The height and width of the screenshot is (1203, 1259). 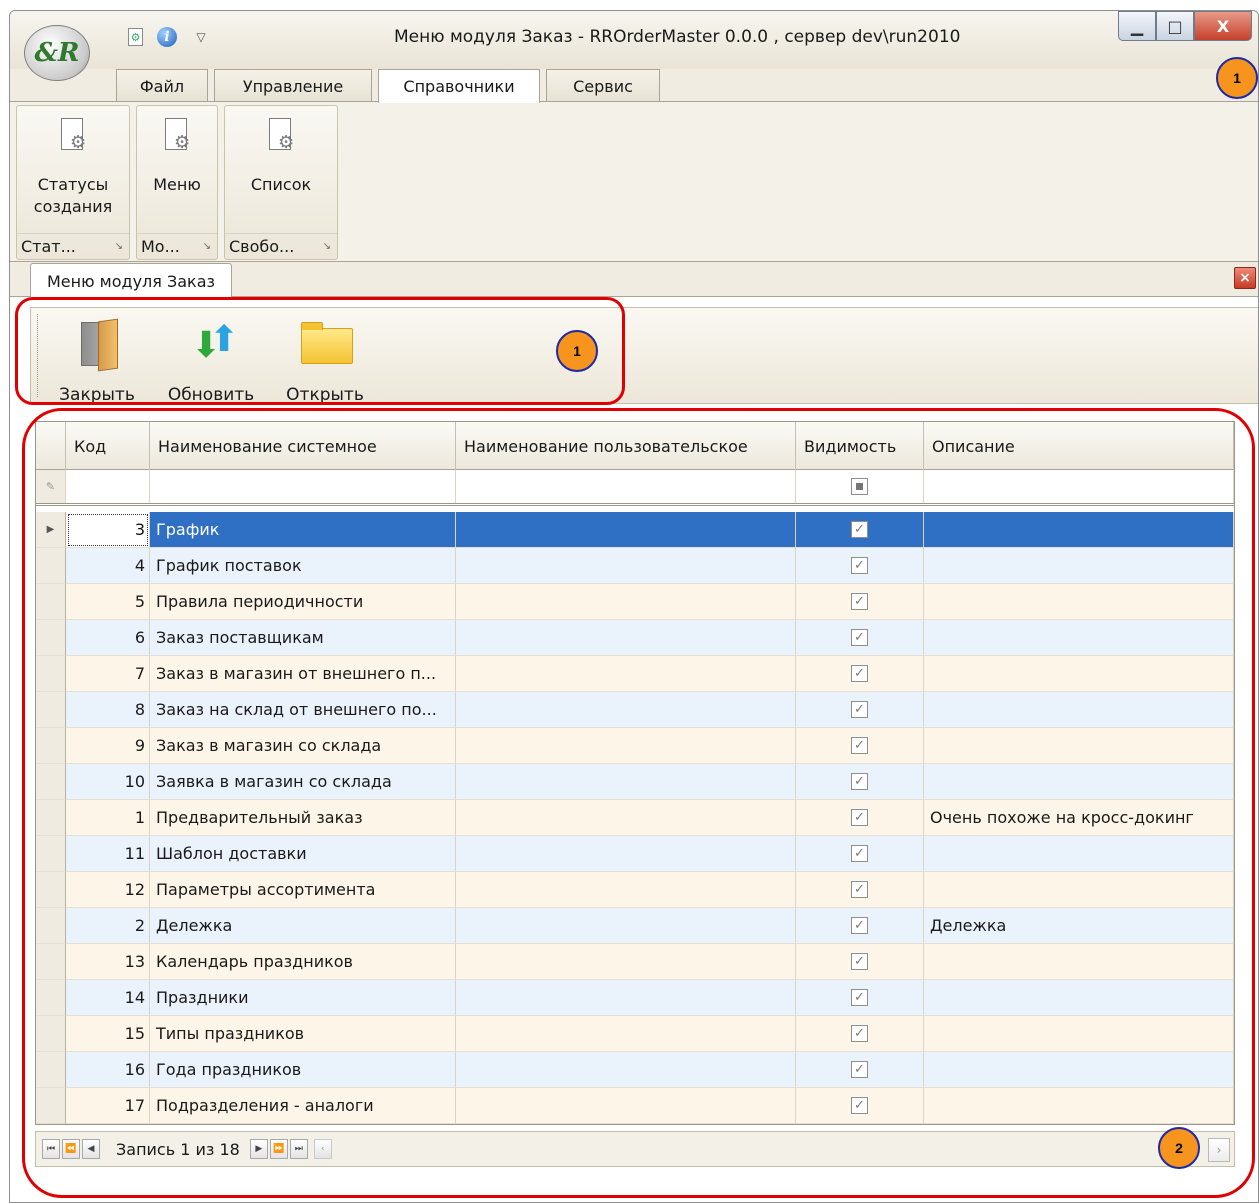 What do you see at coordinates (57, 53) in the screenshot?
I see `app-logo: &R` at bounding box center [57, 53].